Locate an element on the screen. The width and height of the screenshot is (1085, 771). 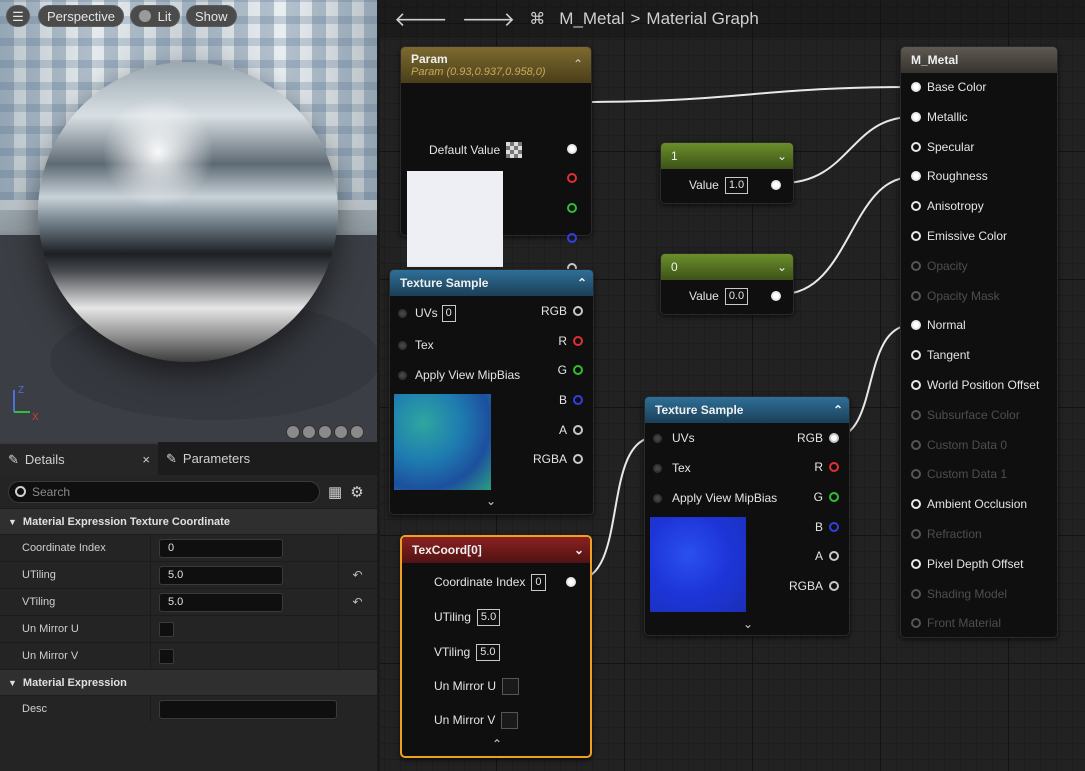
constant-node-0: 0 ⌄ Value 0.0 is located at coordinates (727, 284).